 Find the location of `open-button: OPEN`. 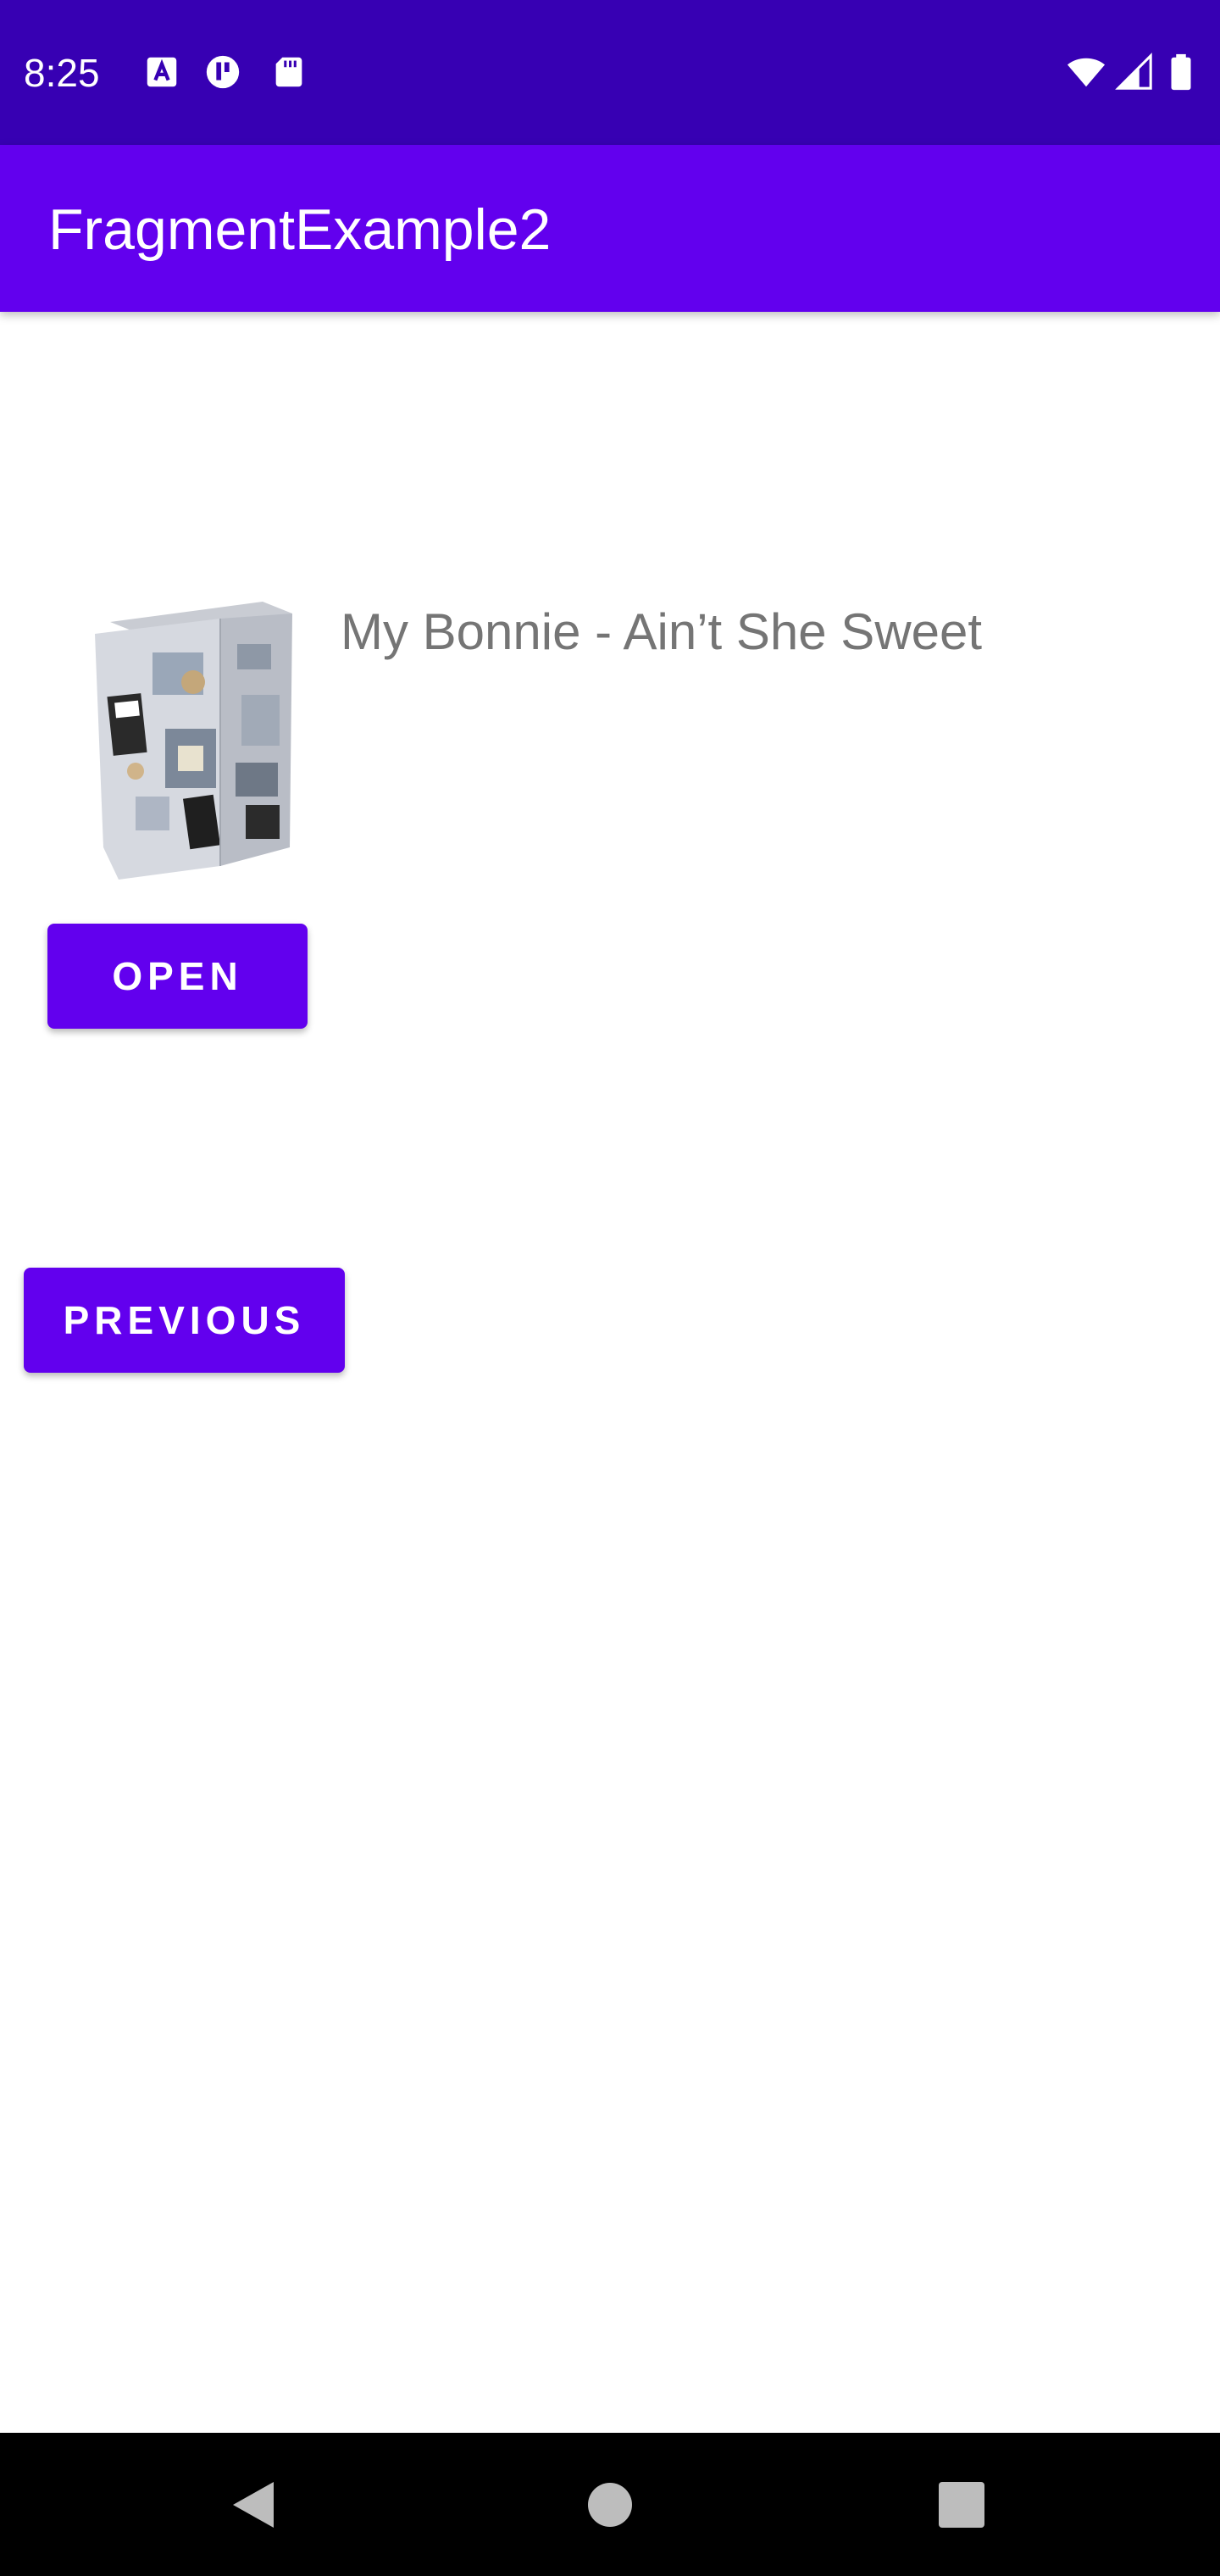

open-button: OPEN is located at coordinates (177, 976).